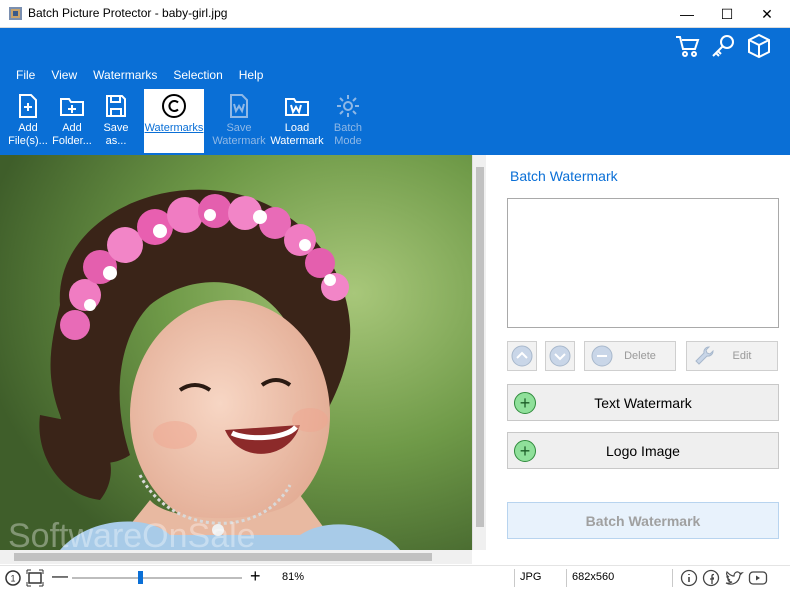 This screenshot has width=790, height=589. What do you see at coordinates (125, 75) in the screenshot?
I see `menu-watermarks: Watermarks` at bounding box center [125, 75].